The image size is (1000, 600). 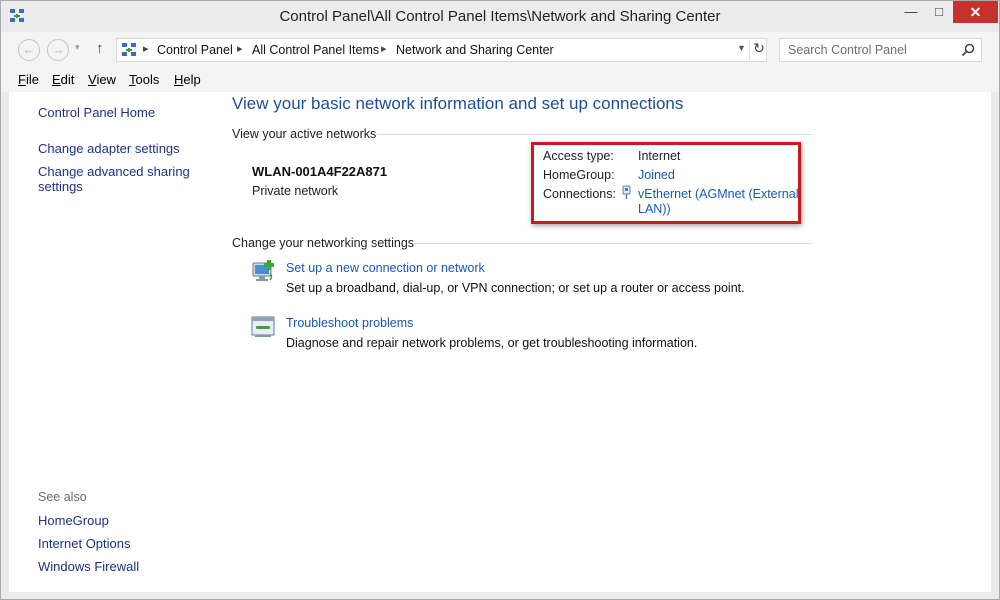 I want to click on network-type-link: Private network, so click(x=295, y=191).